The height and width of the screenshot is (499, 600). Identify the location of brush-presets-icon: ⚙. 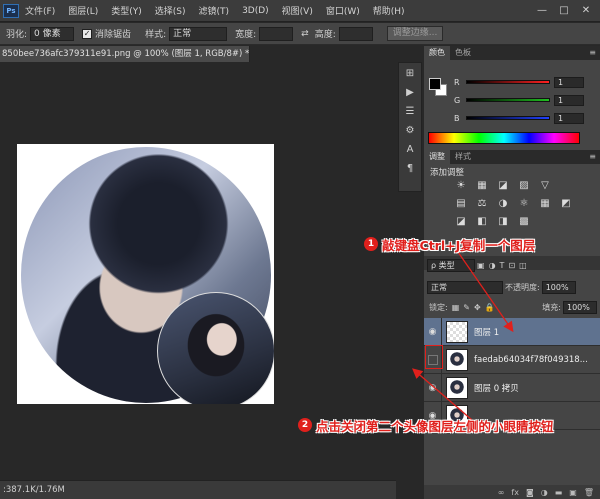
(410, 131).